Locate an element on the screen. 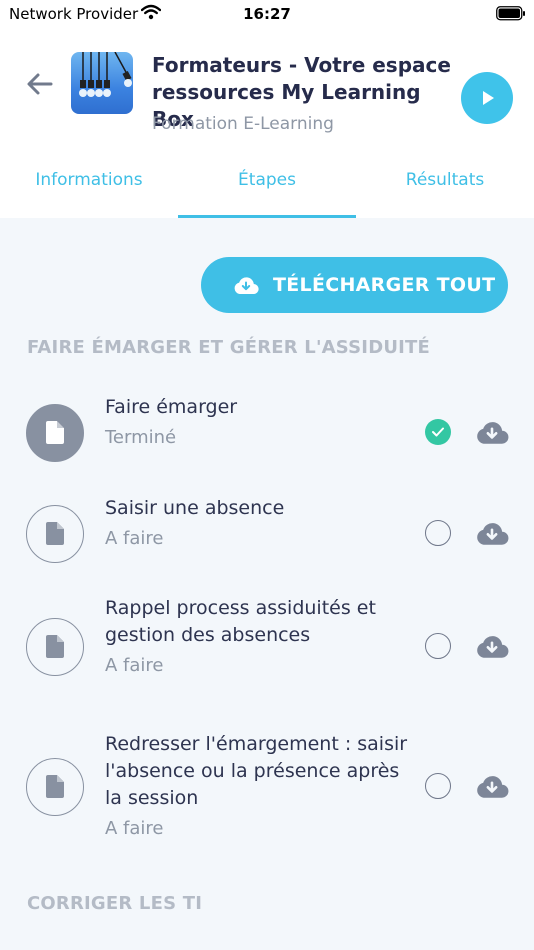 The width and height of the screenshot is (534, 950). step-title: Saisir une absence is located at coordinates (195, 508).